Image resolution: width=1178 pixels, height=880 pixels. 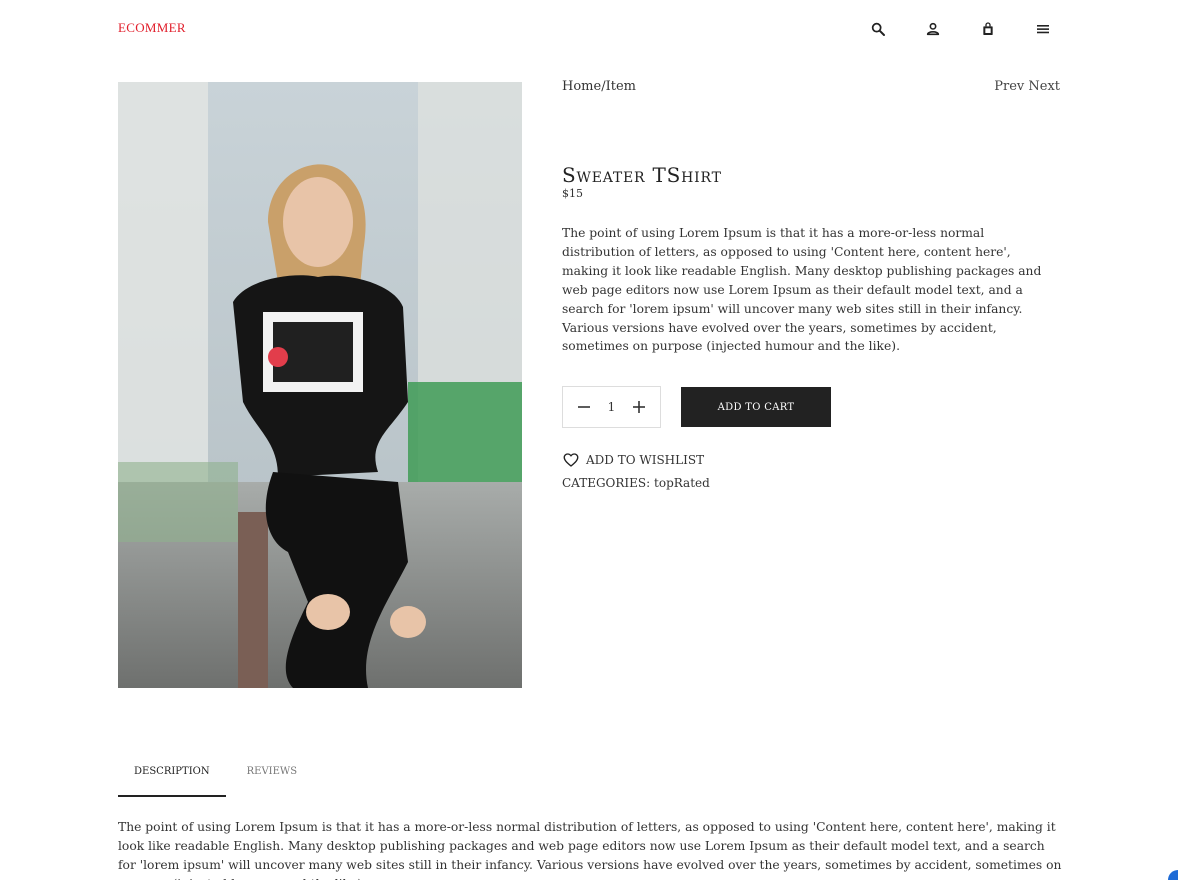 I want to click on product-tabs: DESCRIPTION REVIEWS, so click(x=215, y=778).